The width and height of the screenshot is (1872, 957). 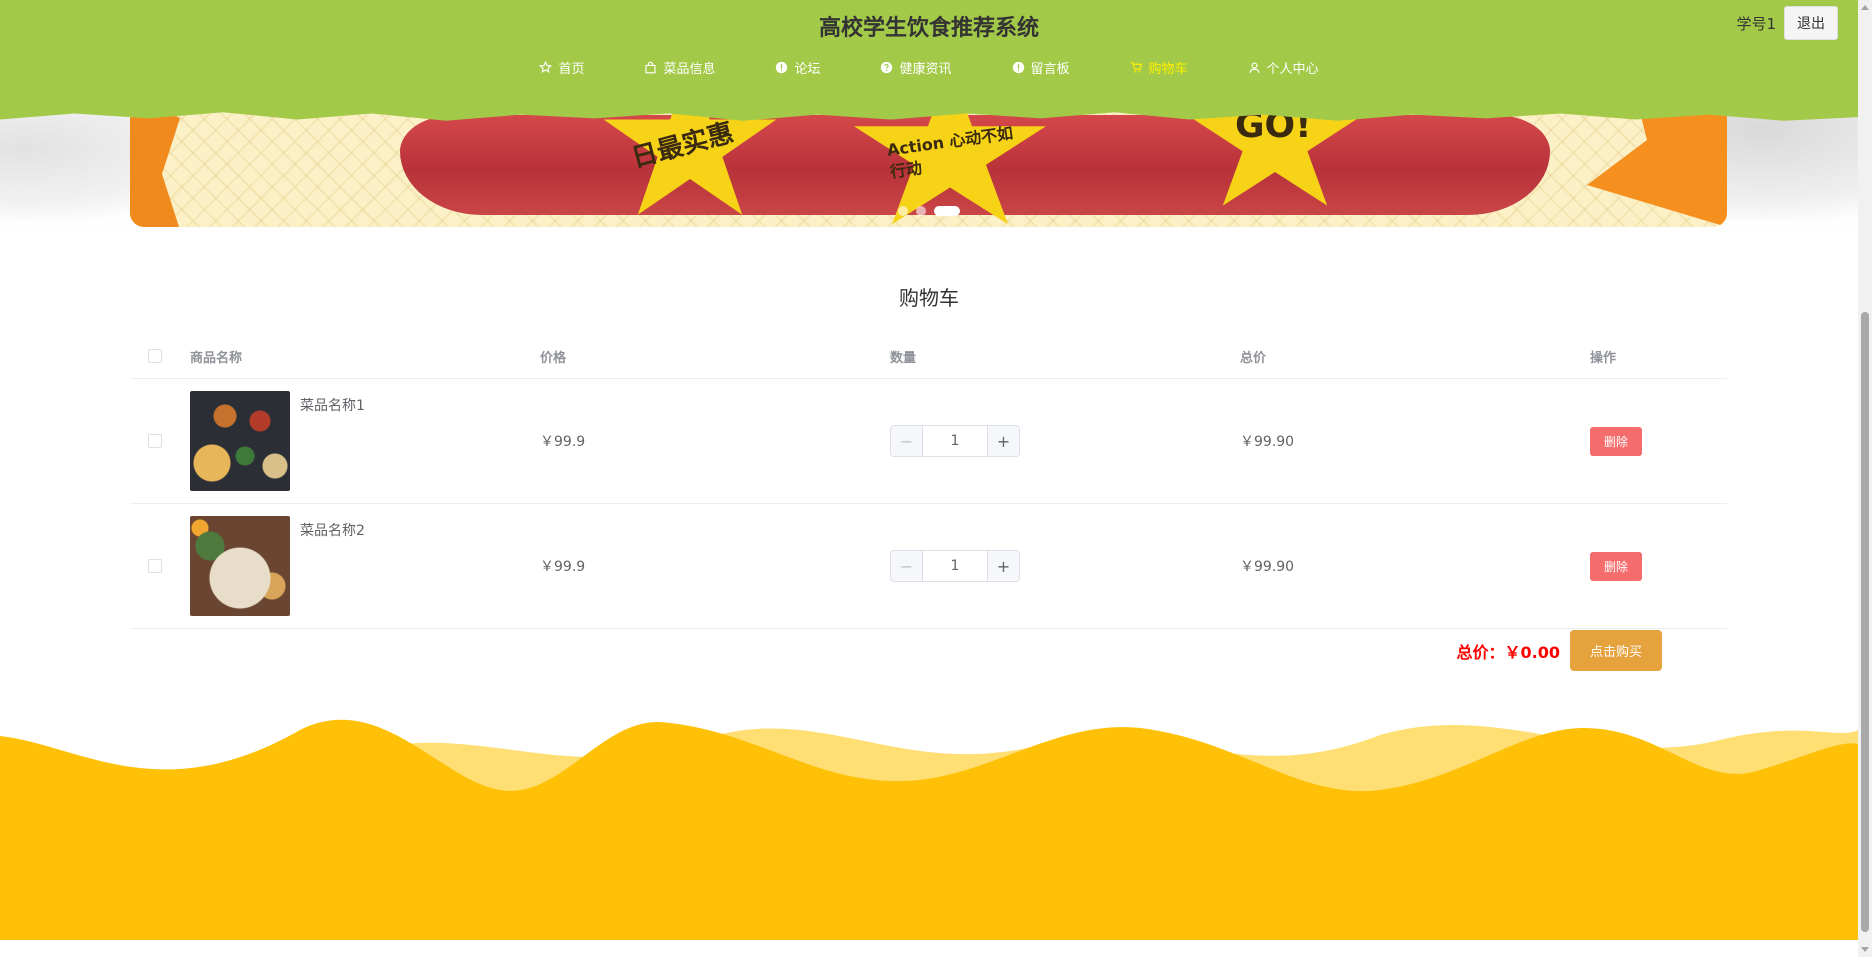 What do you see at coordinates (1603, 358) in the screenshot?
I see `column-header-actions: 操作` at bounding box center [1603, 358].